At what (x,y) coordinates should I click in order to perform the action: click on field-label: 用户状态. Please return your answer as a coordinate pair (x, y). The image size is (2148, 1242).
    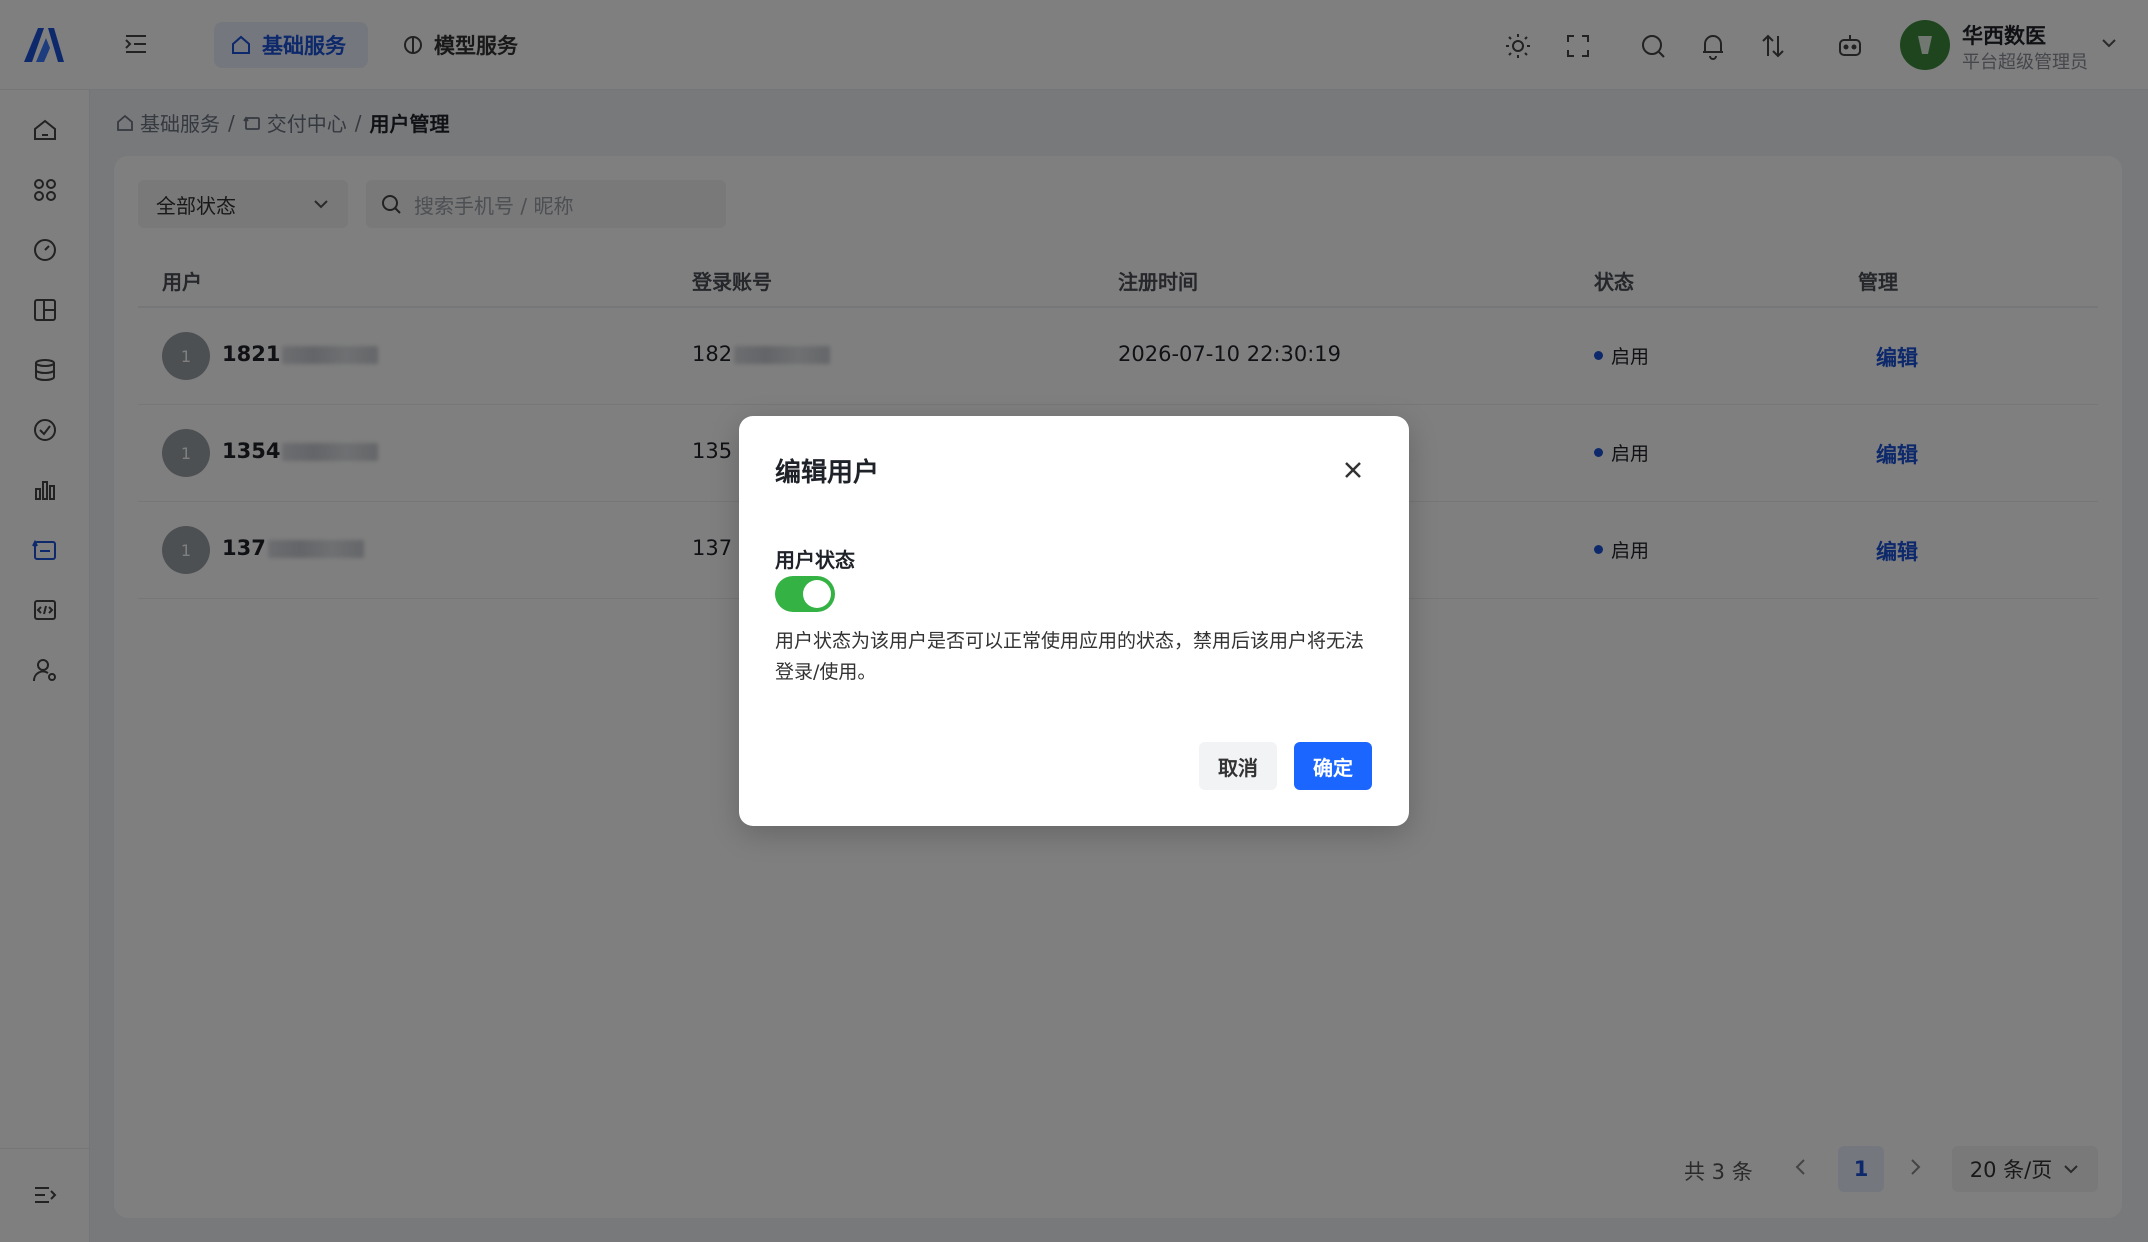
    Looking at the image, I should click on (815, 560).